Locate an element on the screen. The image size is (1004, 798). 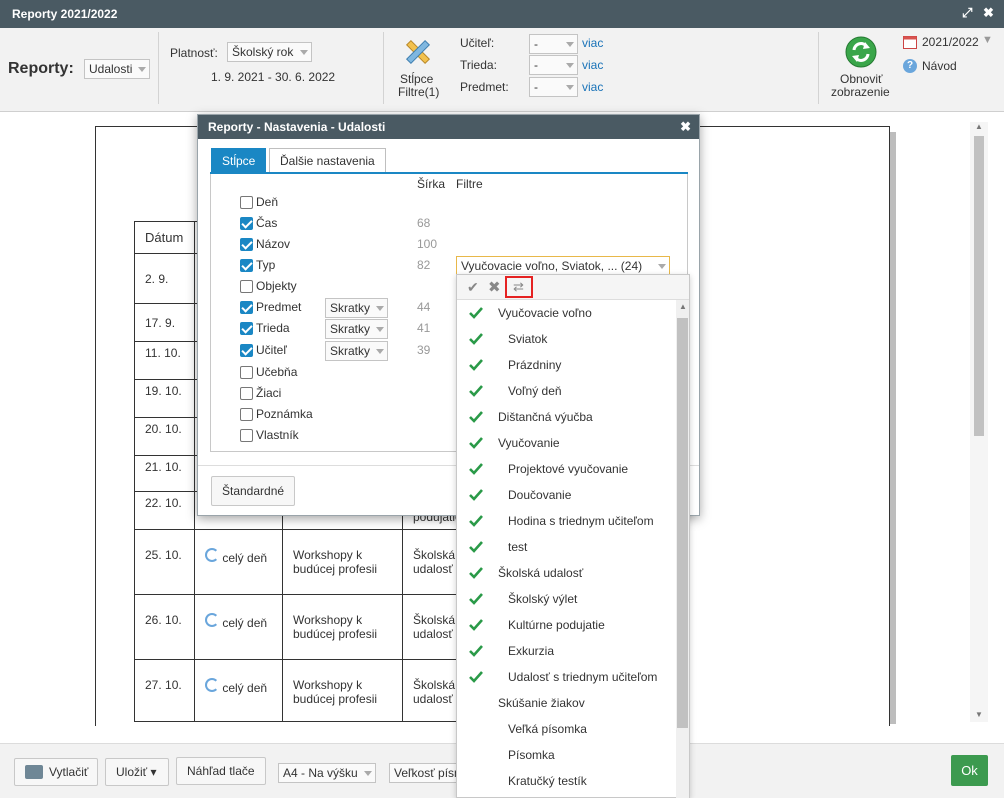
filter-item: Školský výlet is located at coordinates (567, 599).